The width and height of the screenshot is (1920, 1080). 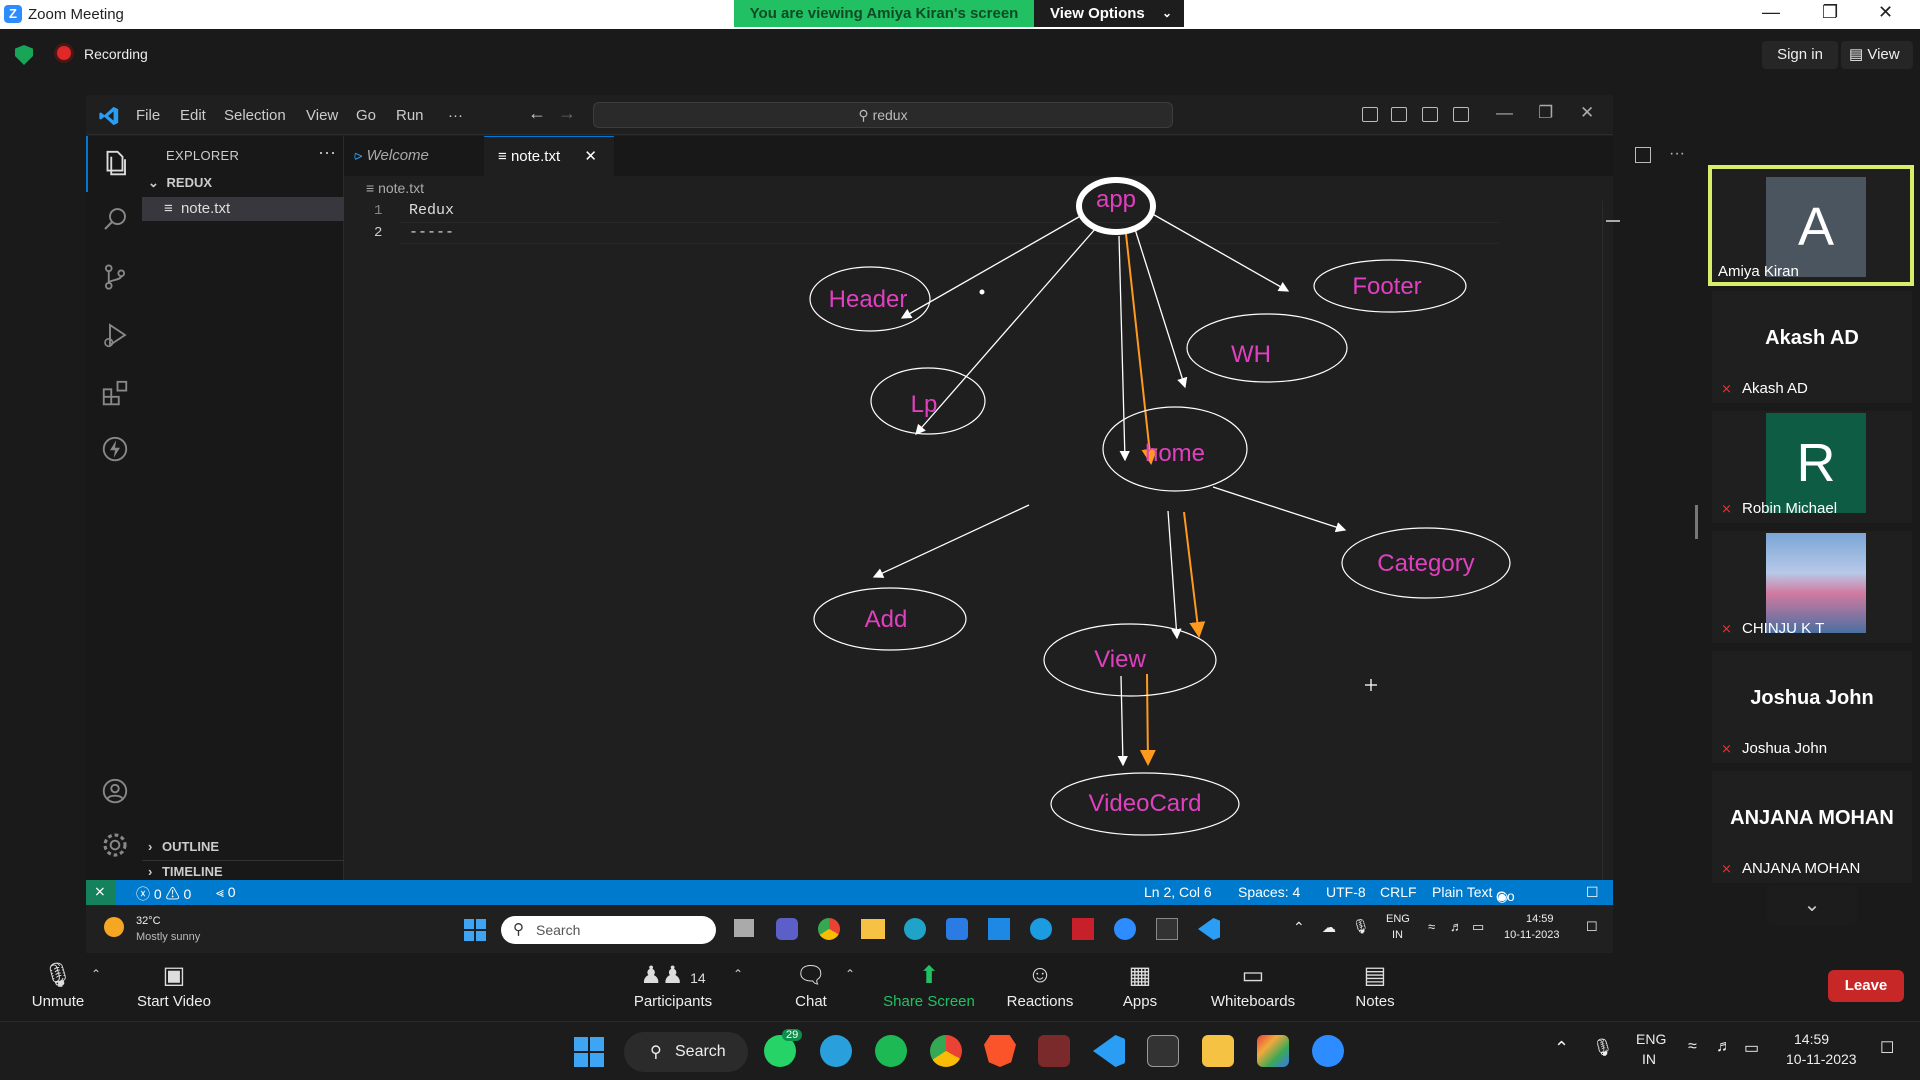 I want to click on menu-run: Run, so click(x=410, y=115).